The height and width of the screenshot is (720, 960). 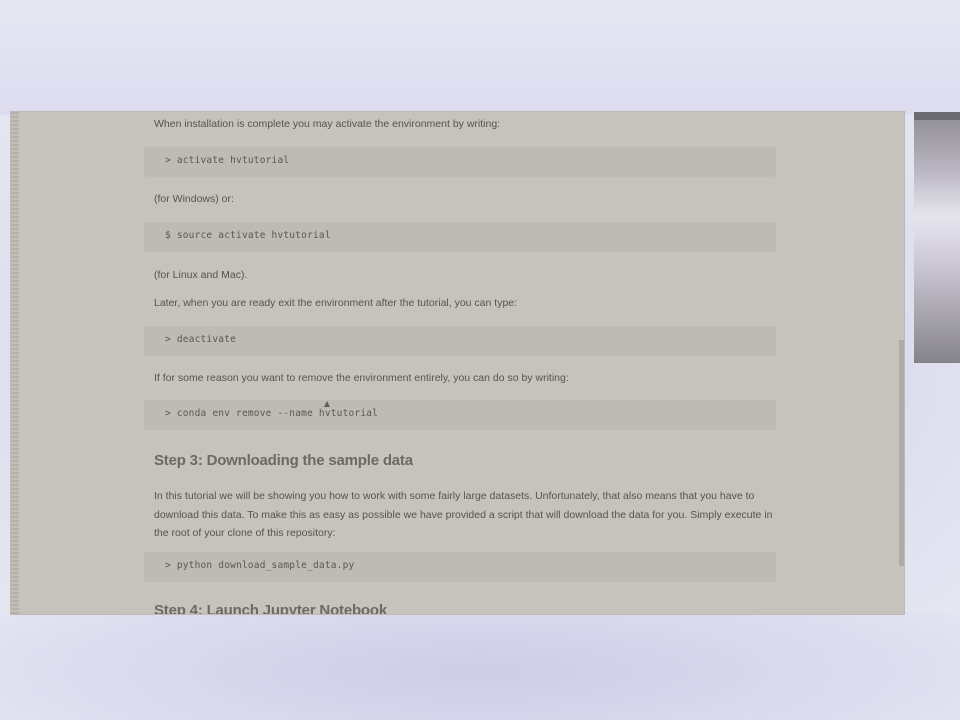 What do you see at coordinates (15, 363) in the screenshot?
I see `viewport-left-edge` at bounding box center [15, 363].